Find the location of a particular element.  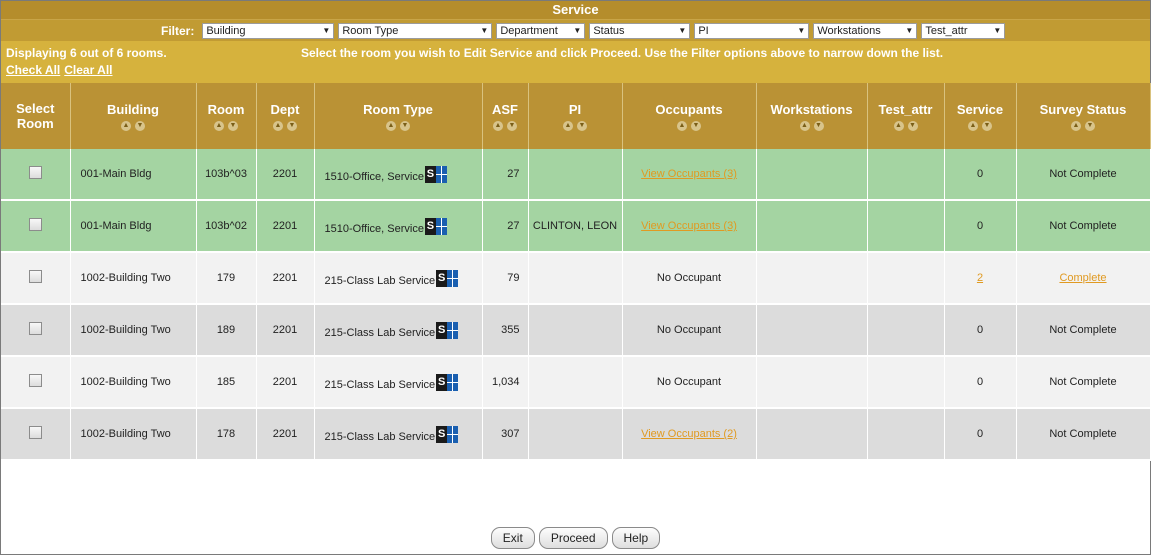

department-filter-select: Department ▼ is located at coordinates (541, 30).